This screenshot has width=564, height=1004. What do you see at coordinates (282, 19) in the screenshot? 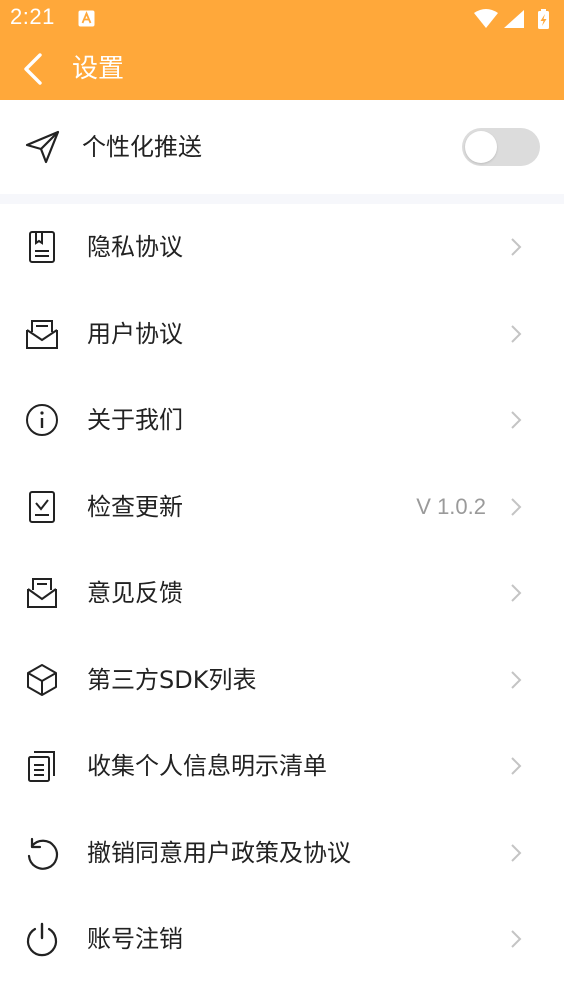
I see `status-bar: 2:21` at bounding box center [282, 19].